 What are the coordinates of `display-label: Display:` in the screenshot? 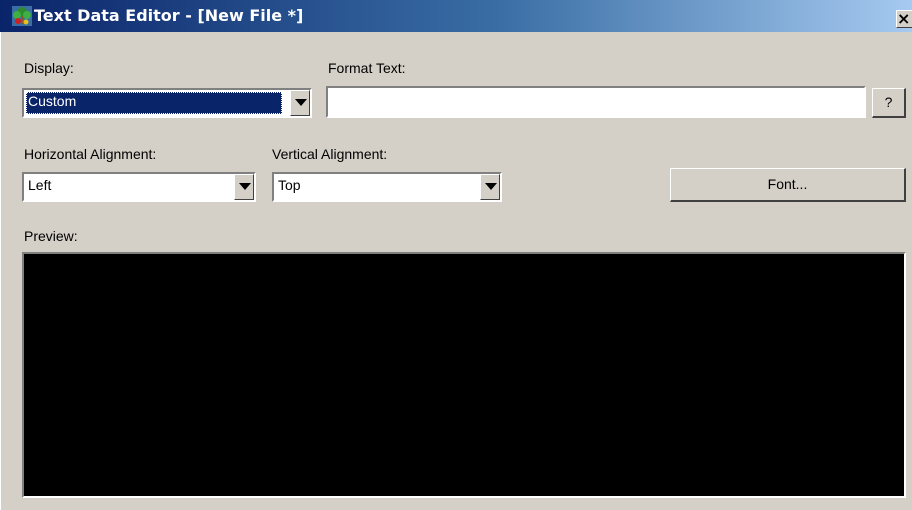 It's located at (49, 68).